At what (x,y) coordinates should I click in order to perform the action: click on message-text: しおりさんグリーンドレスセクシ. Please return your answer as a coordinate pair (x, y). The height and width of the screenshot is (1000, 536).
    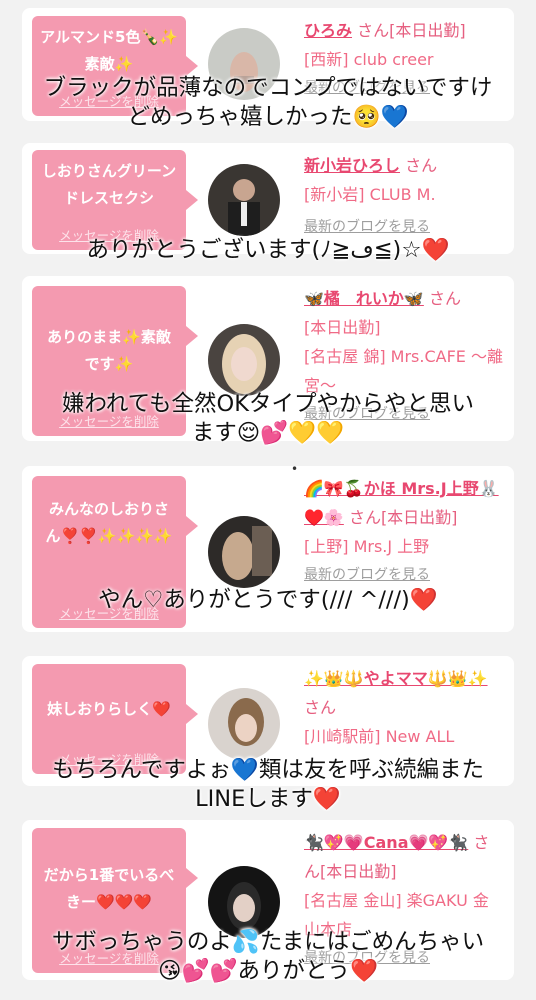
    Looking at the image, I should click on (109, 184).